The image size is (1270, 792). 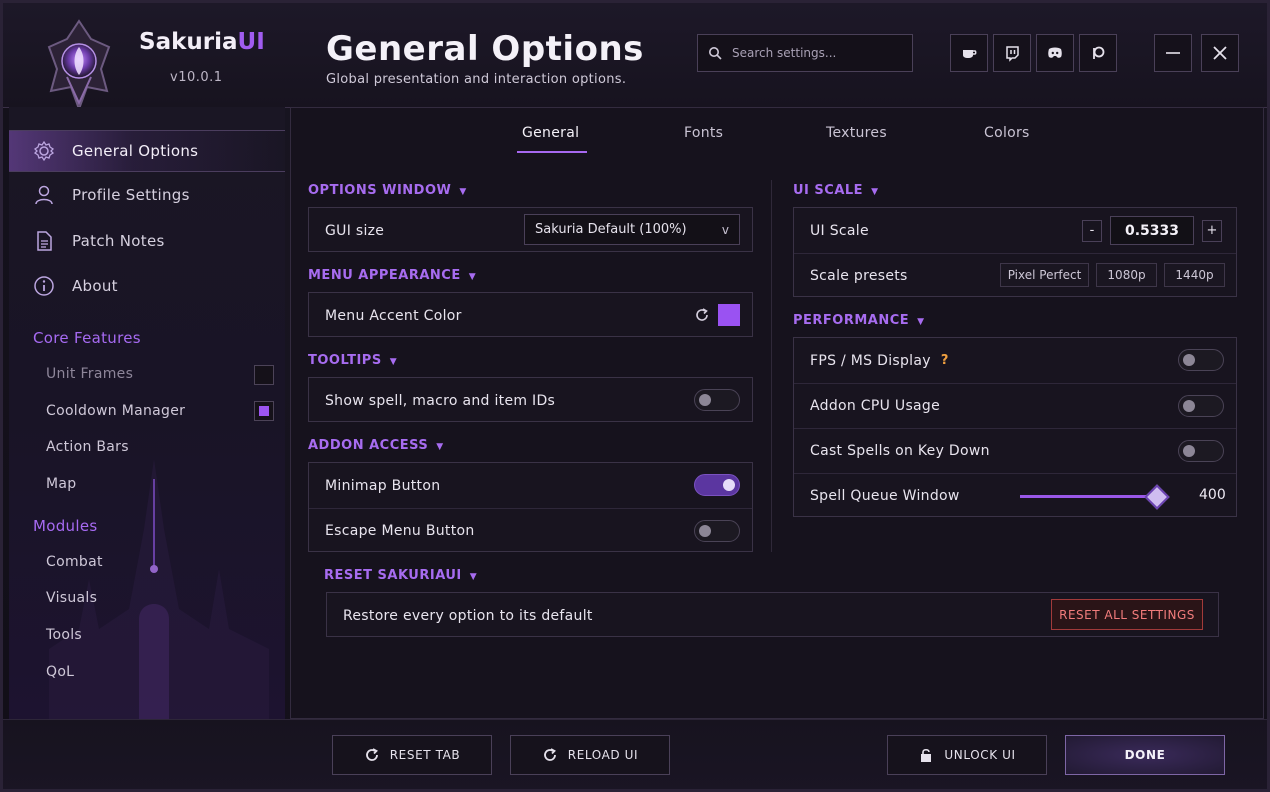 I want to click on sidebar-item-profile-settings: Profile Settings, so click(x=147, y=195).